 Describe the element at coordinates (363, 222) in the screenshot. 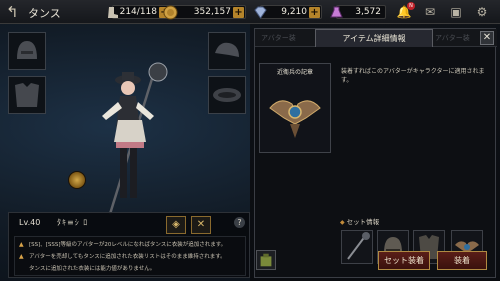

I see `set-info-label: セット情報` at that location.